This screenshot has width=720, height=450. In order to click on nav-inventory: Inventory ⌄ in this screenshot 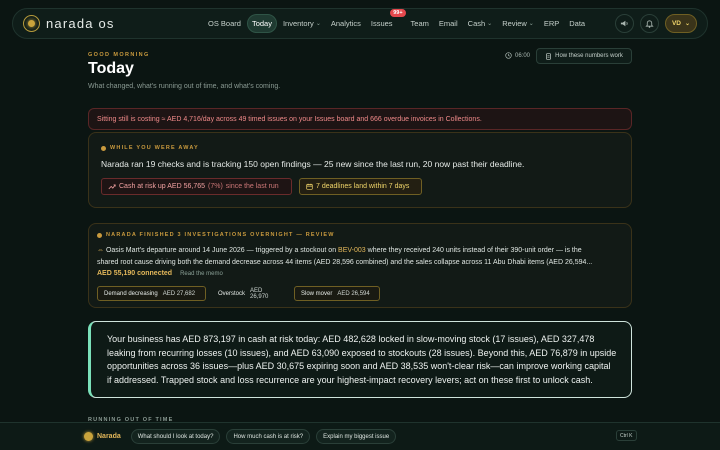, I will do `click(302, 23)`.